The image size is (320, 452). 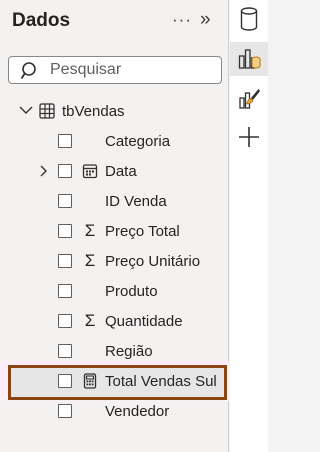 What do you see at coordinates (132, 70) in the screenshot?
I see `search-input` at bounding box center [132, 70].